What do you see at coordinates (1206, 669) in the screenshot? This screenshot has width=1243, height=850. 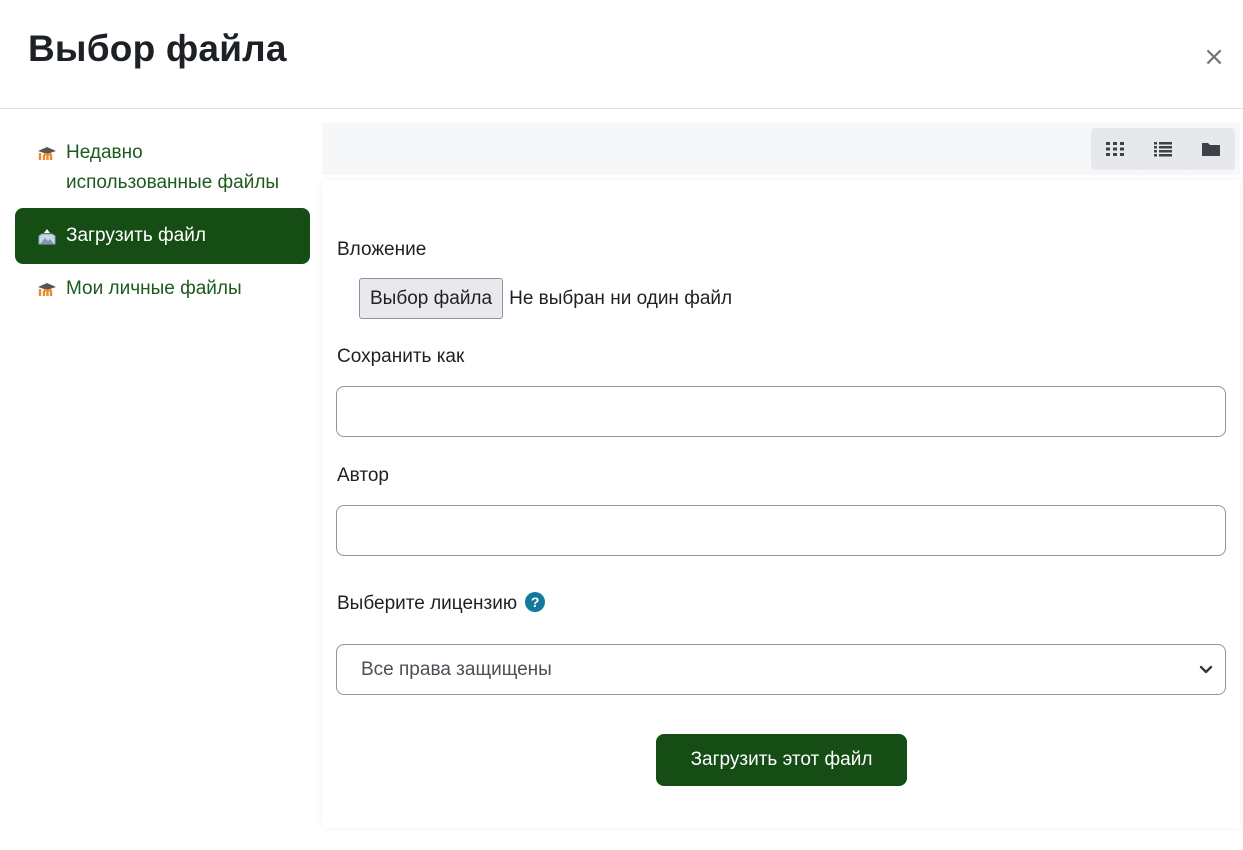 I see `chevron-down-icon` at bounding box center [1206, 669].